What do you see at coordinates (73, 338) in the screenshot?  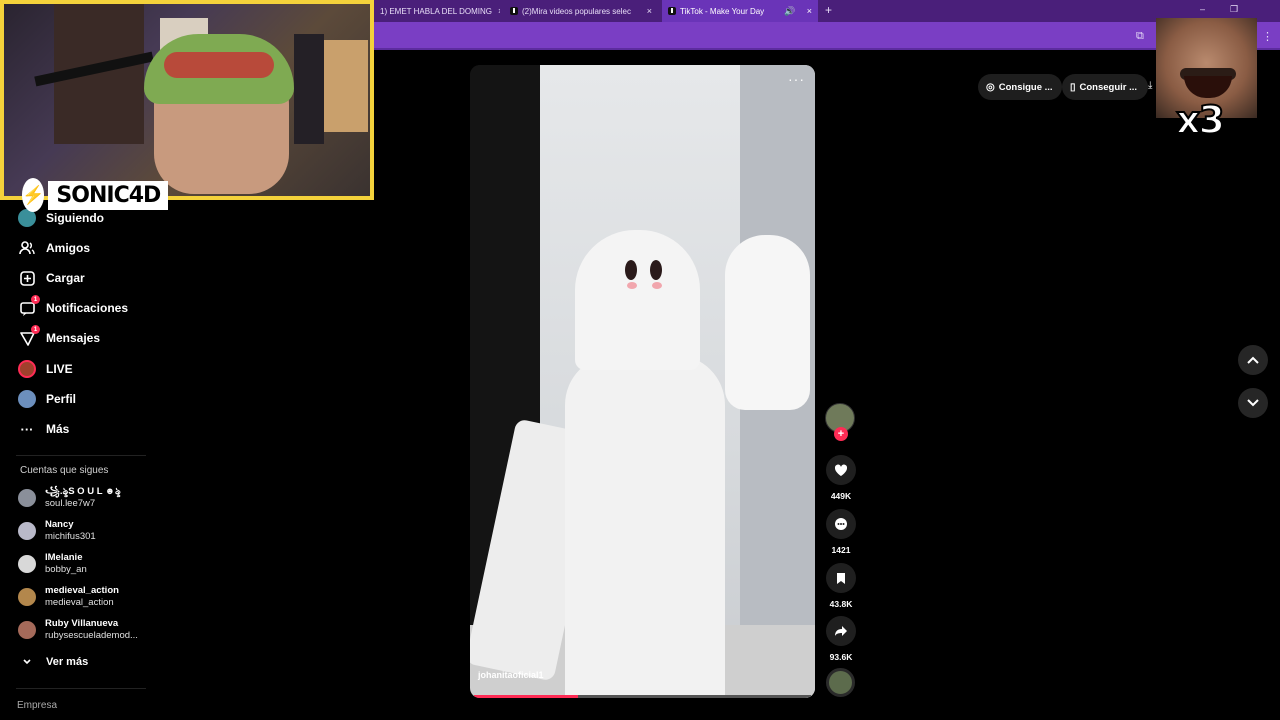 I see `sidebar-item-label: Mensajes` at bounding box center [73, 338].